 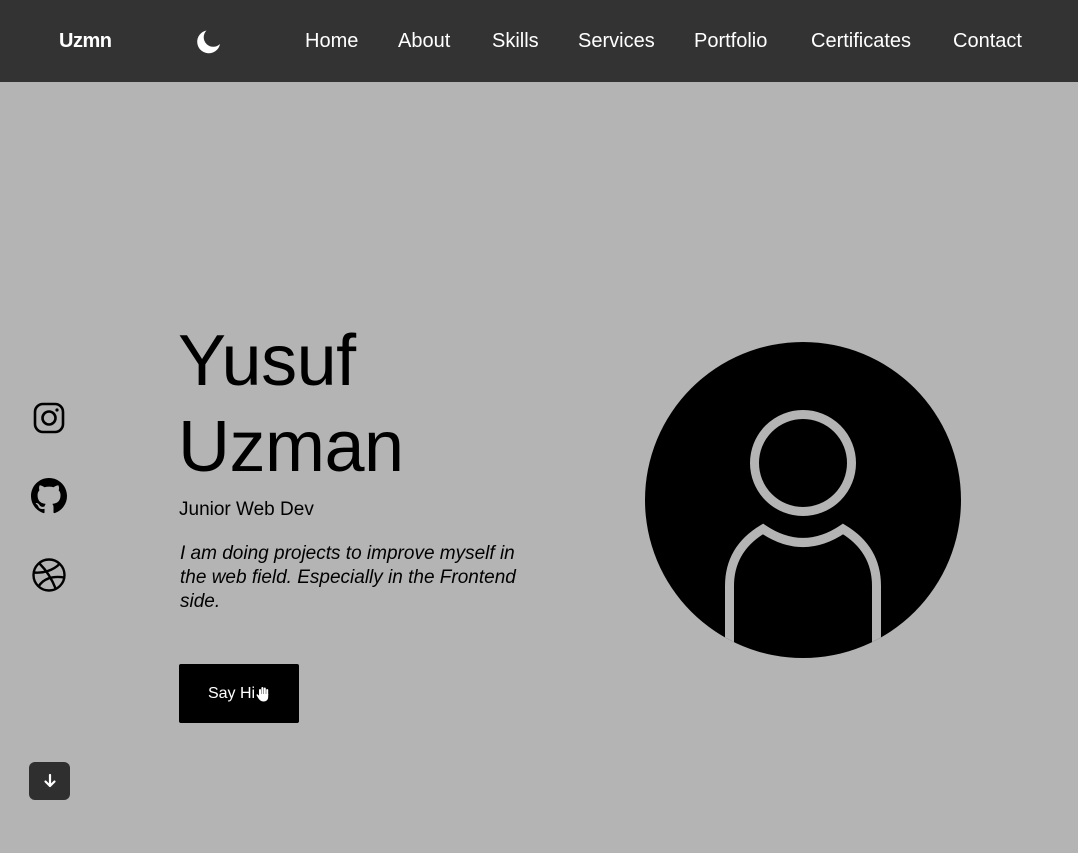 I want to click on theme-toggle-button, so click(x=208, y=42).